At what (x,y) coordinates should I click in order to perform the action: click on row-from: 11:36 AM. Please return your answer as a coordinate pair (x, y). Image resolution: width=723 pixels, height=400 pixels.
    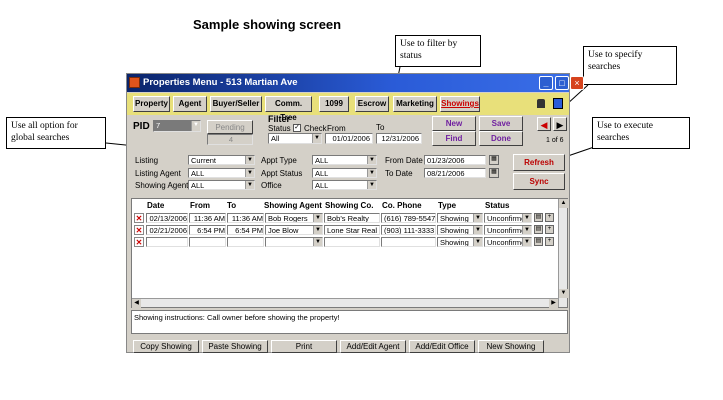
    Looking at the image, I should click on (207, 218).